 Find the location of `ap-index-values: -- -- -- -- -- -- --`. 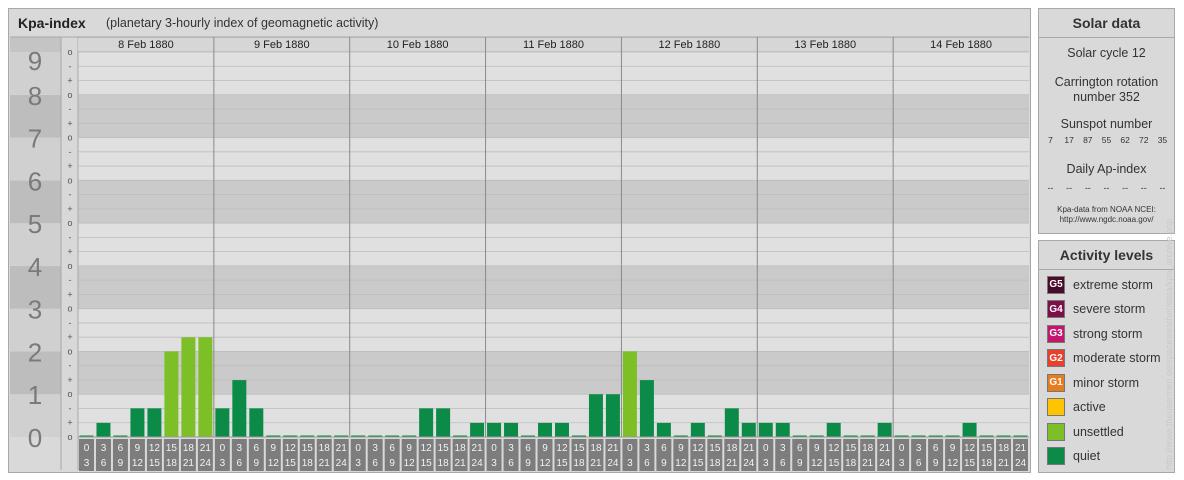

ap-index-values: -- -- -- -- -- -- -- is located at coordinates (1106, 188).